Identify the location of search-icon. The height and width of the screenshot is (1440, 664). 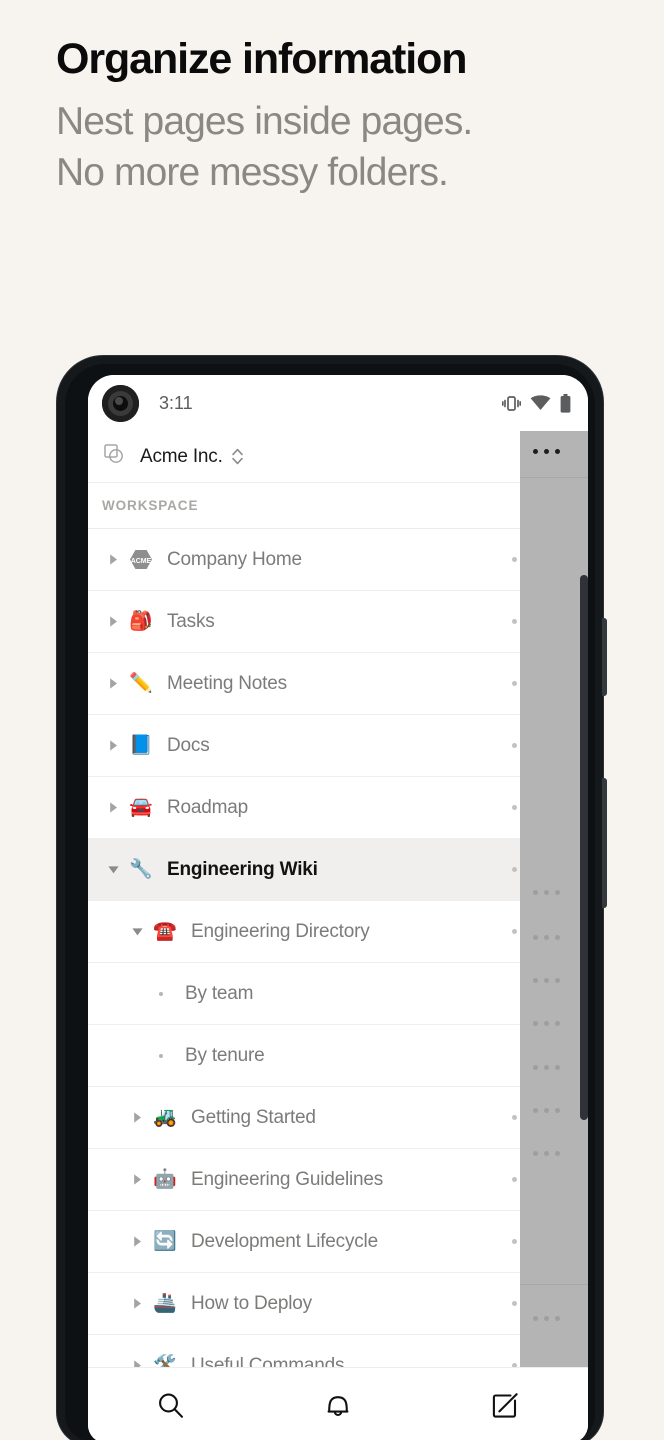
(171, 1406).